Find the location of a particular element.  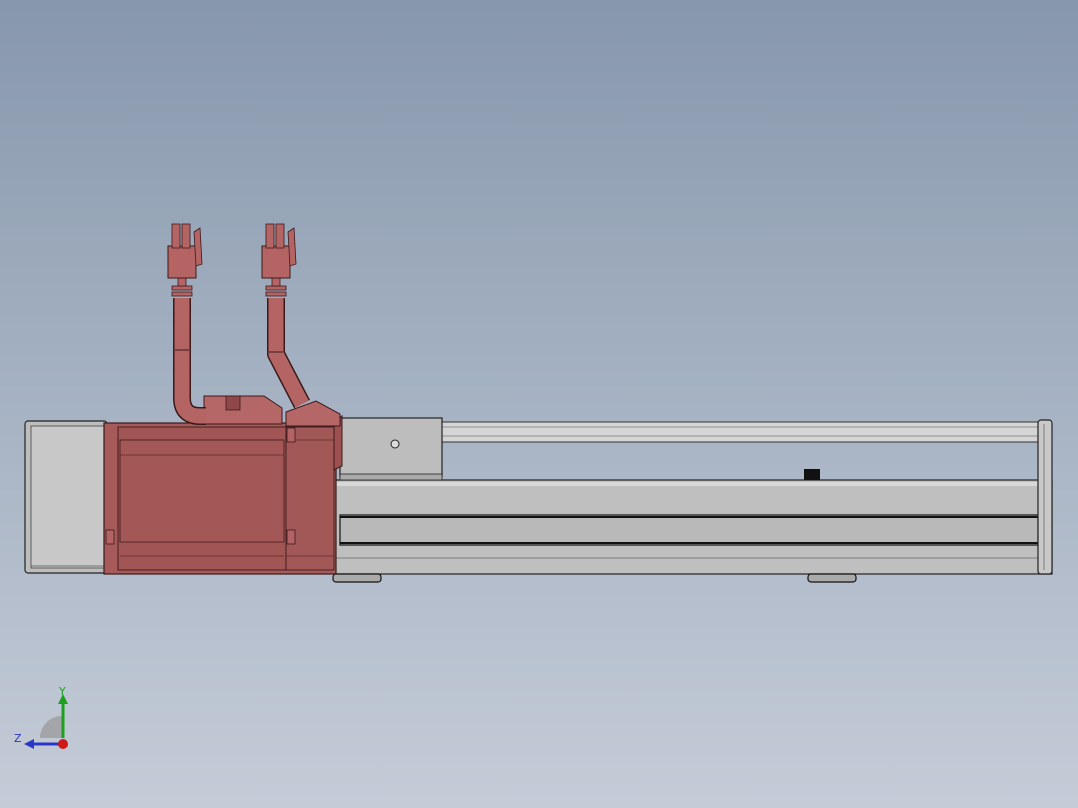

z-arrow-head-icon is located at coordinates (29, 744).